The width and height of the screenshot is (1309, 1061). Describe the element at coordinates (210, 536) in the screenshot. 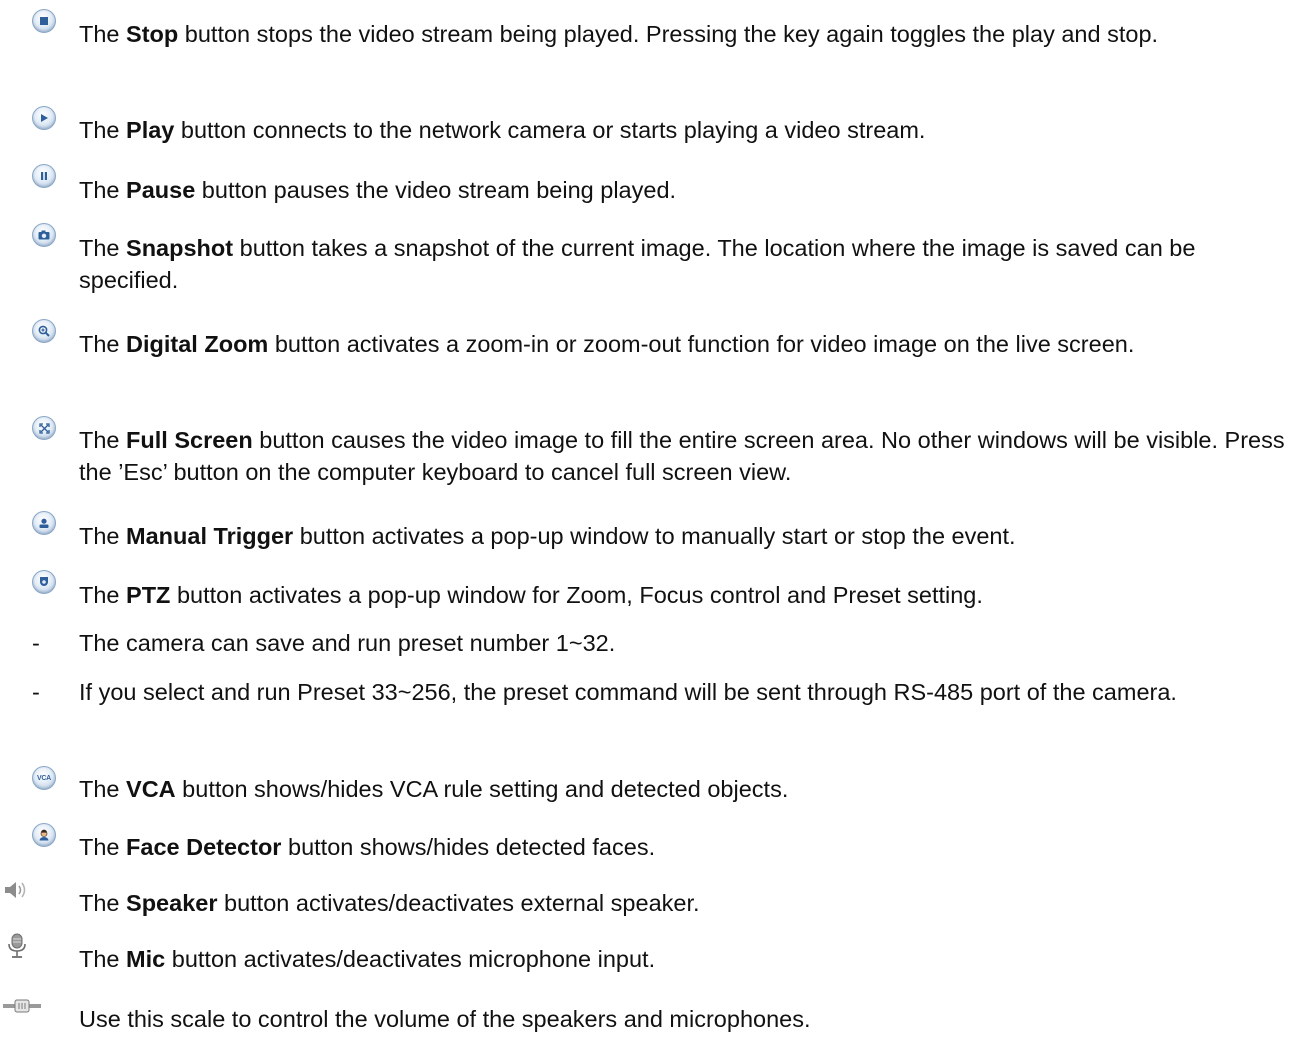

I see `term-manual-trigger: Manual Trigger` at that location.